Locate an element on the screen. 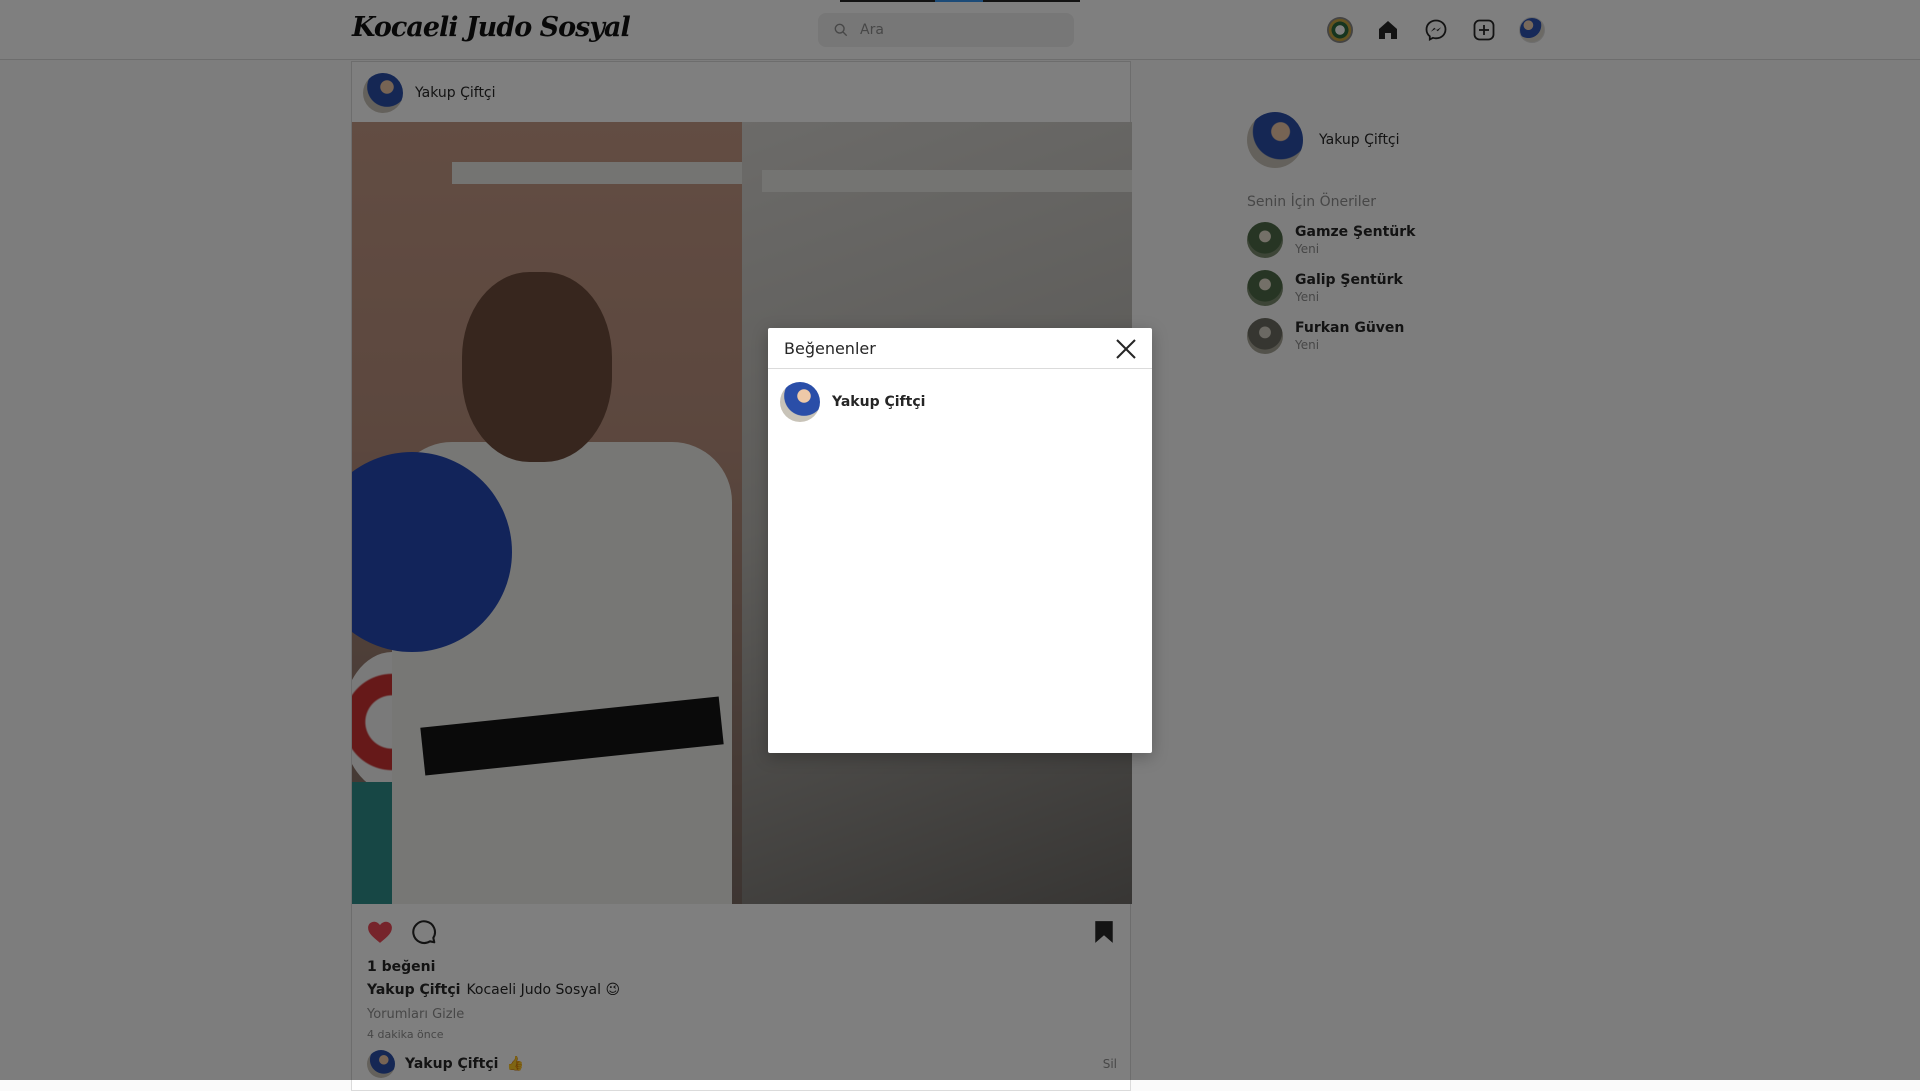 This screenshot has height=1091, width=1920. liker-name: Yakup Çiftçi is located at coordinates (878, 402).